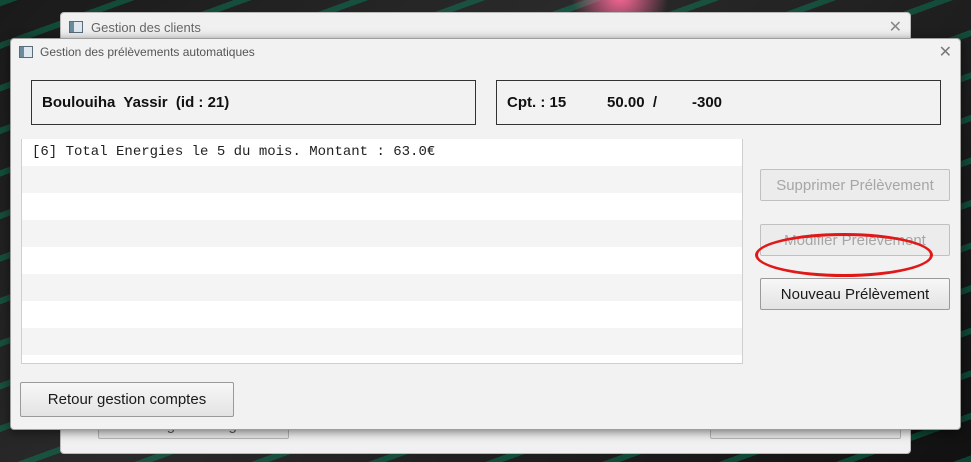 This screenshot has width=971, height=462. I want to click on background-titlebar: Gestion des clients, so click(485, 27).